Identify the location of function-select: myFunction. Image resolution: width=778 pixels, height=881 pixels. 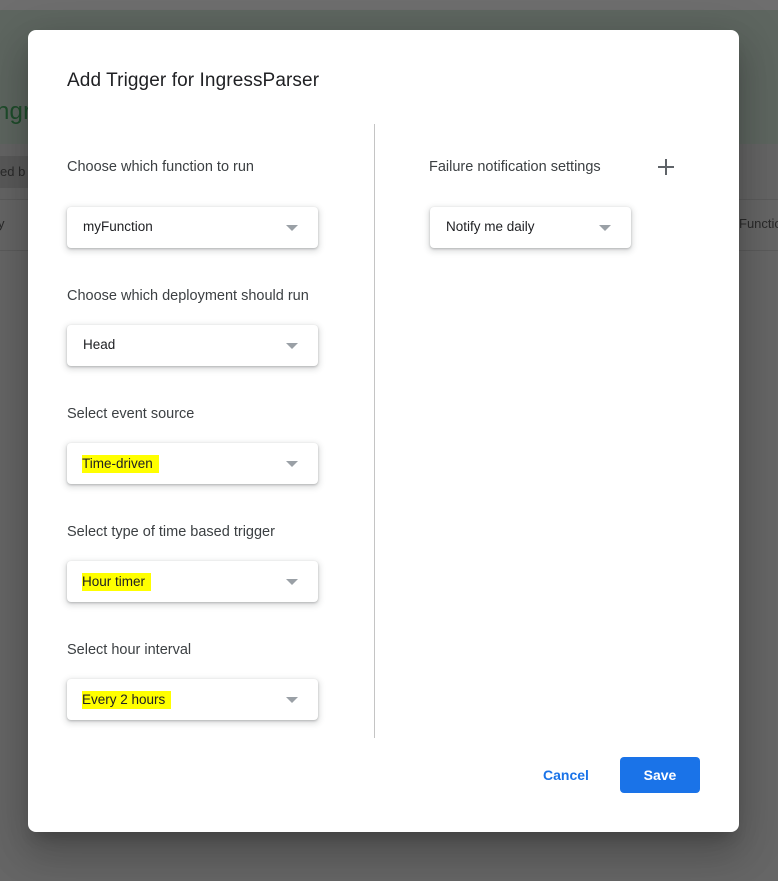
(192, 227).